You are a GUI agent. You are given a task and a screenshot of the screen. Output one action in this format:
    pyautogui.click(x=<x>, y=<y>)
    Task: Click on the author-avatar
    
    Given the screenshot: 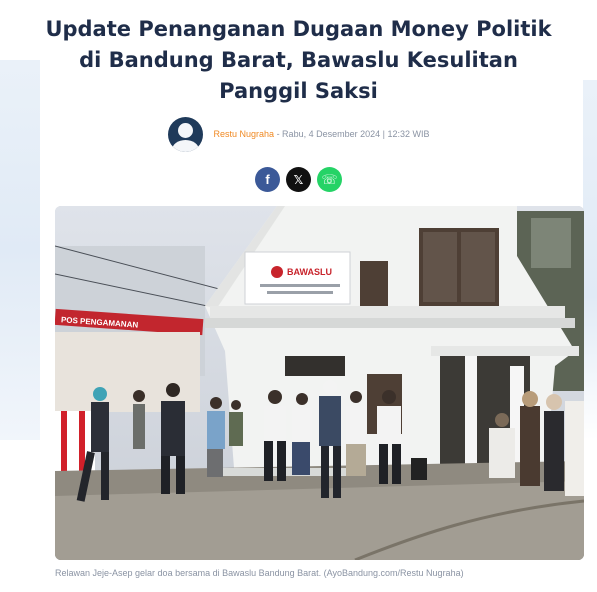 What is the action you would take?
    pyautogui.click(x=185, y=134)
    